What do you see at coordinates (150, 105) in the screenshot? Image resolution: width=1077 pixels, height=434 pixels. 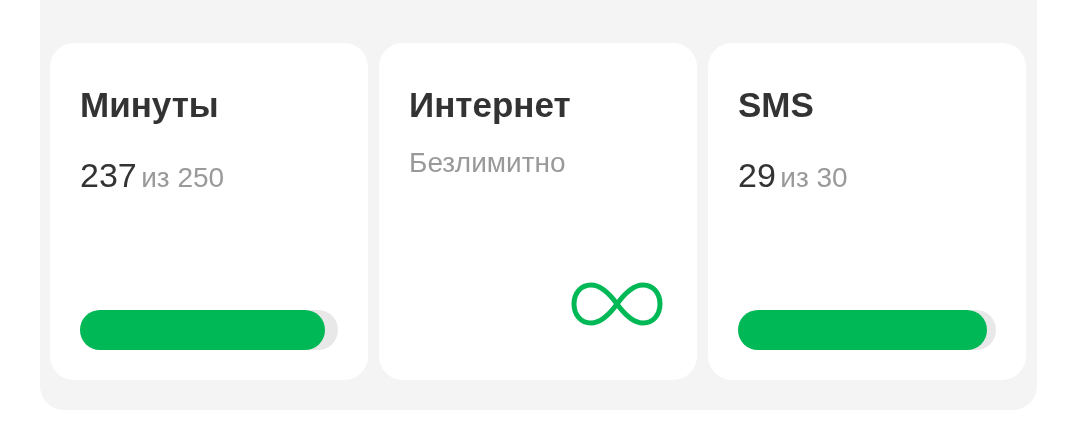 I see `package-title: Минуты` at bounding box center [150, 105].